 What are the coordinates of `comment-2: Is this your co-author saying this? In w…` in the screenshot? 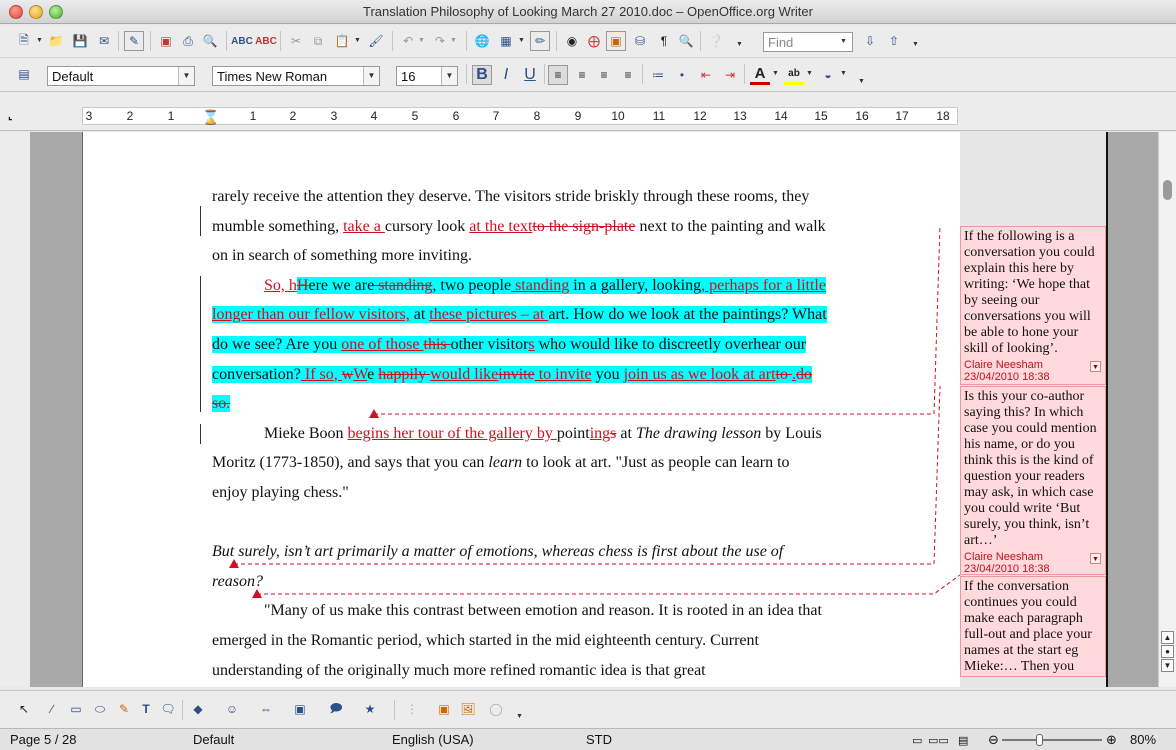 It's located at (1033, 480).